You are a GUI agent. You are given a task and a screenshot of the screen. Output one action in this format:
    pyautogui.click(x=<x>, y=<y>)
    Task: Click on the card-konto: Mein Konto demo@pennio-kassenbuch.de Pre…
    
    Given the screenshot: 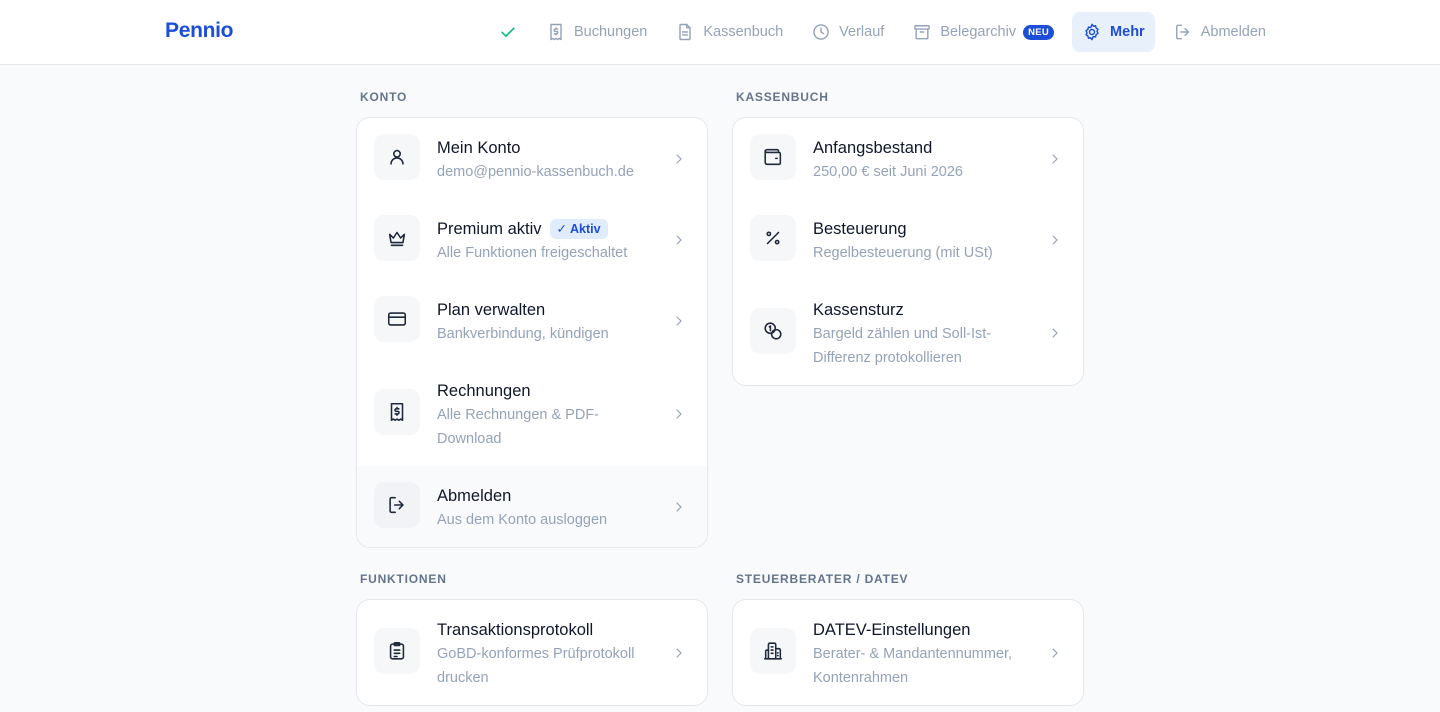 What is the action you would take?
    pyautogui.click(x=532, y=332)
    